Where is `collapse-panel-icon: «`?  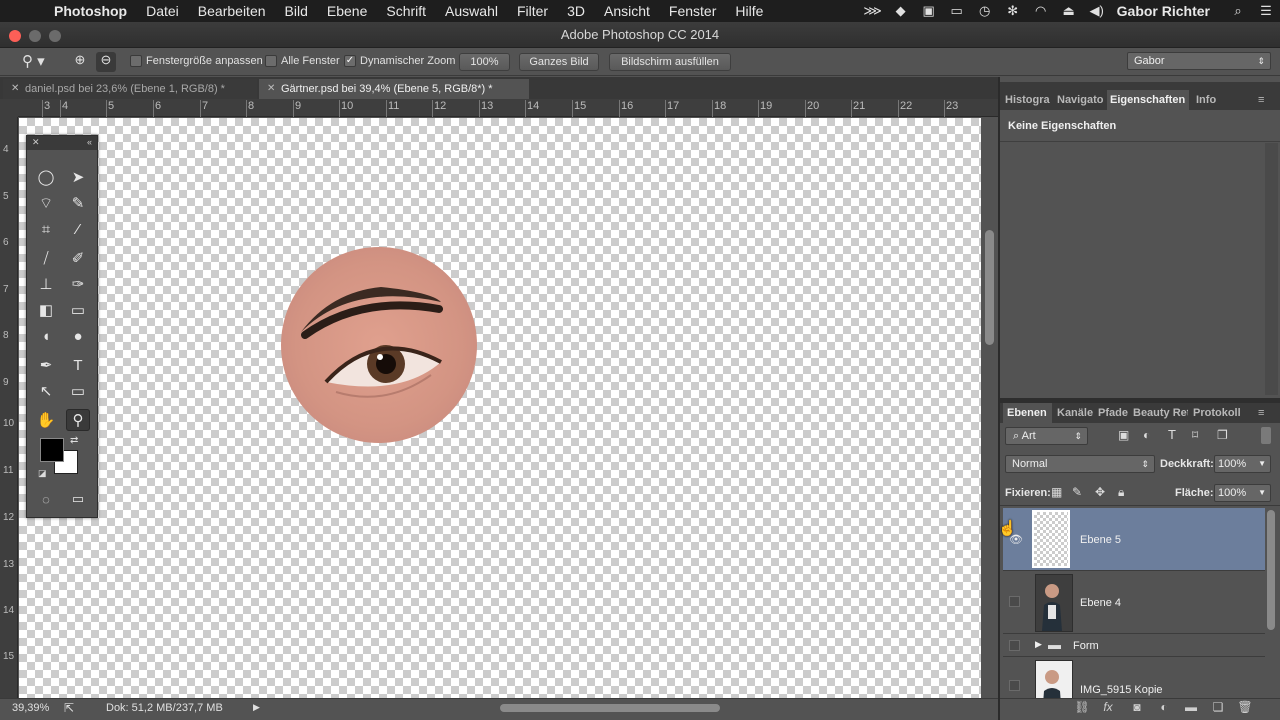 collapse-panel-icon: « is located at coordinates (89, 142).